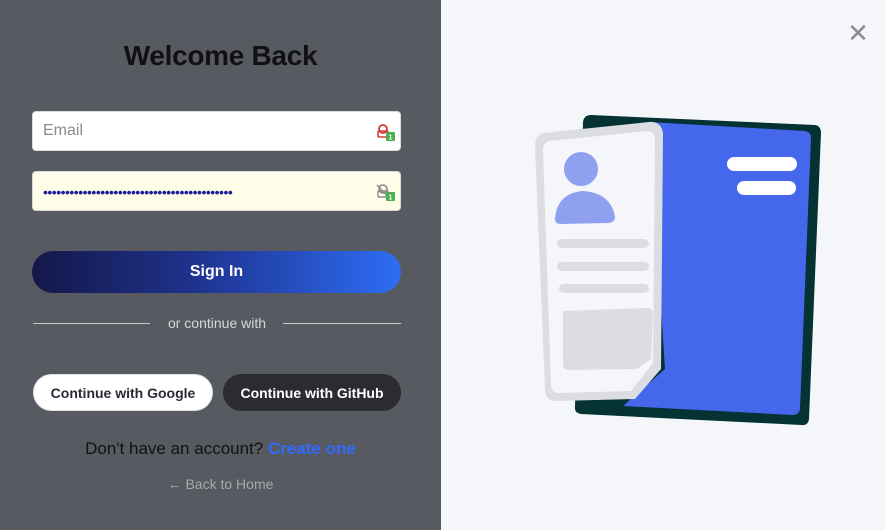 Image resolution: width=885 pixels, height=530 pixels. What do you see at coordinates (312, 392) in the screenshot?
I see `github-signin-button: Continue with GitHub` at bounding box center [312, 392].